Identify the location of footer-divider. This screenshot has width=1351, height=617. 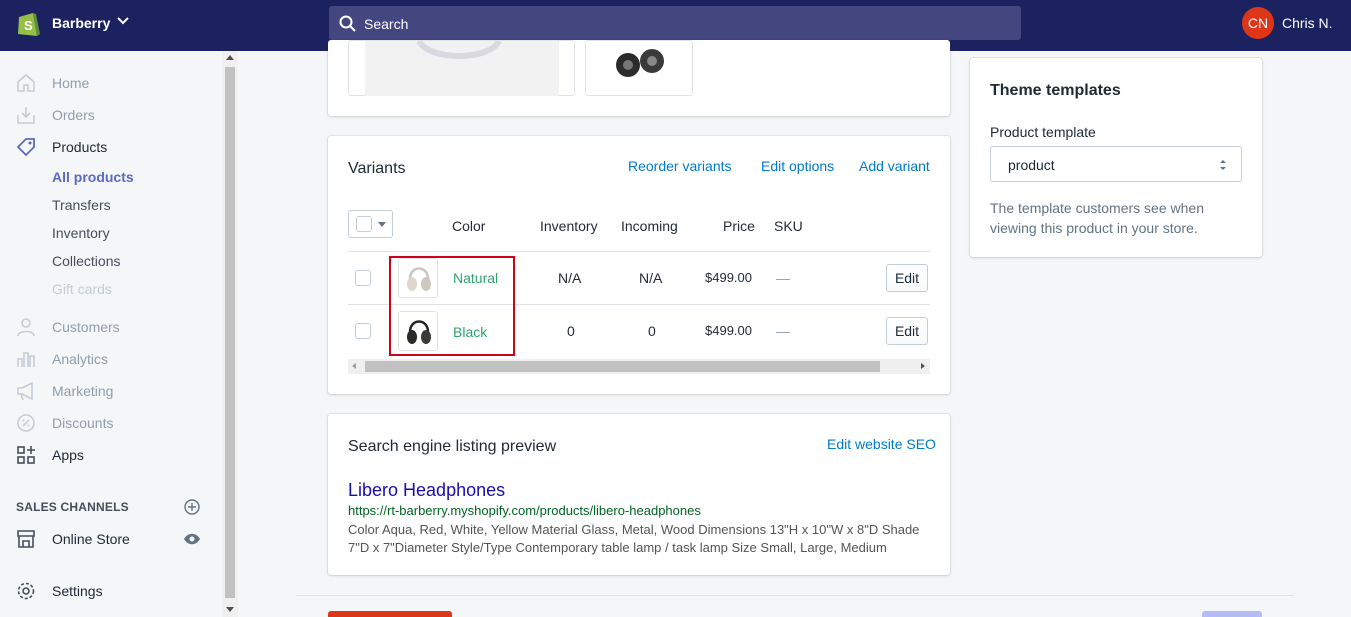
(795, 595).